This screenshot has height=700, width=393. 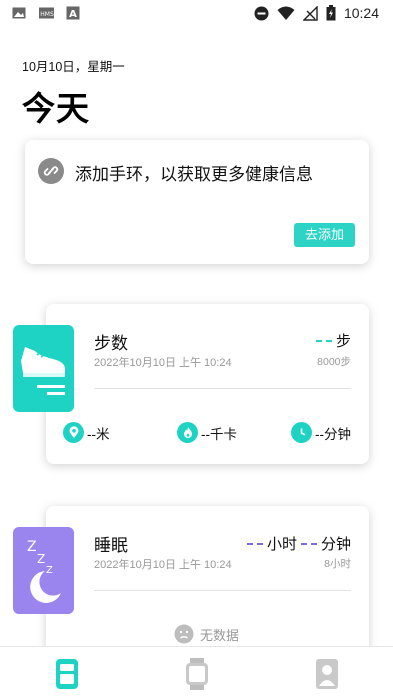 I want to click on link-icon, so click(x=51, y=171).